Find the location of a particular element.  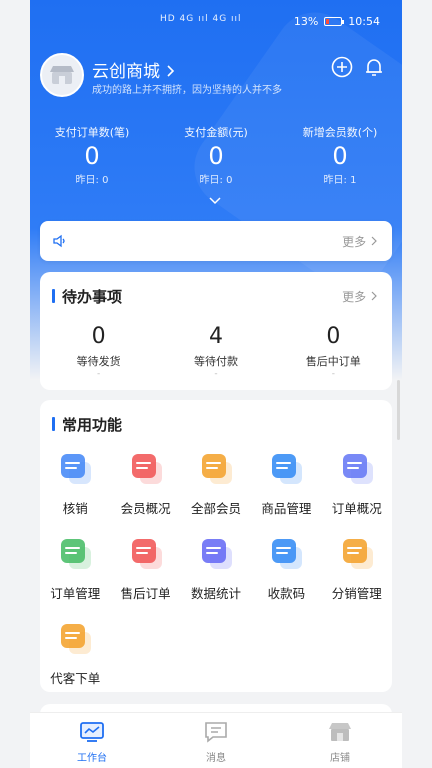

functions-title: 常用功能 is located at coordinates (87, 424).